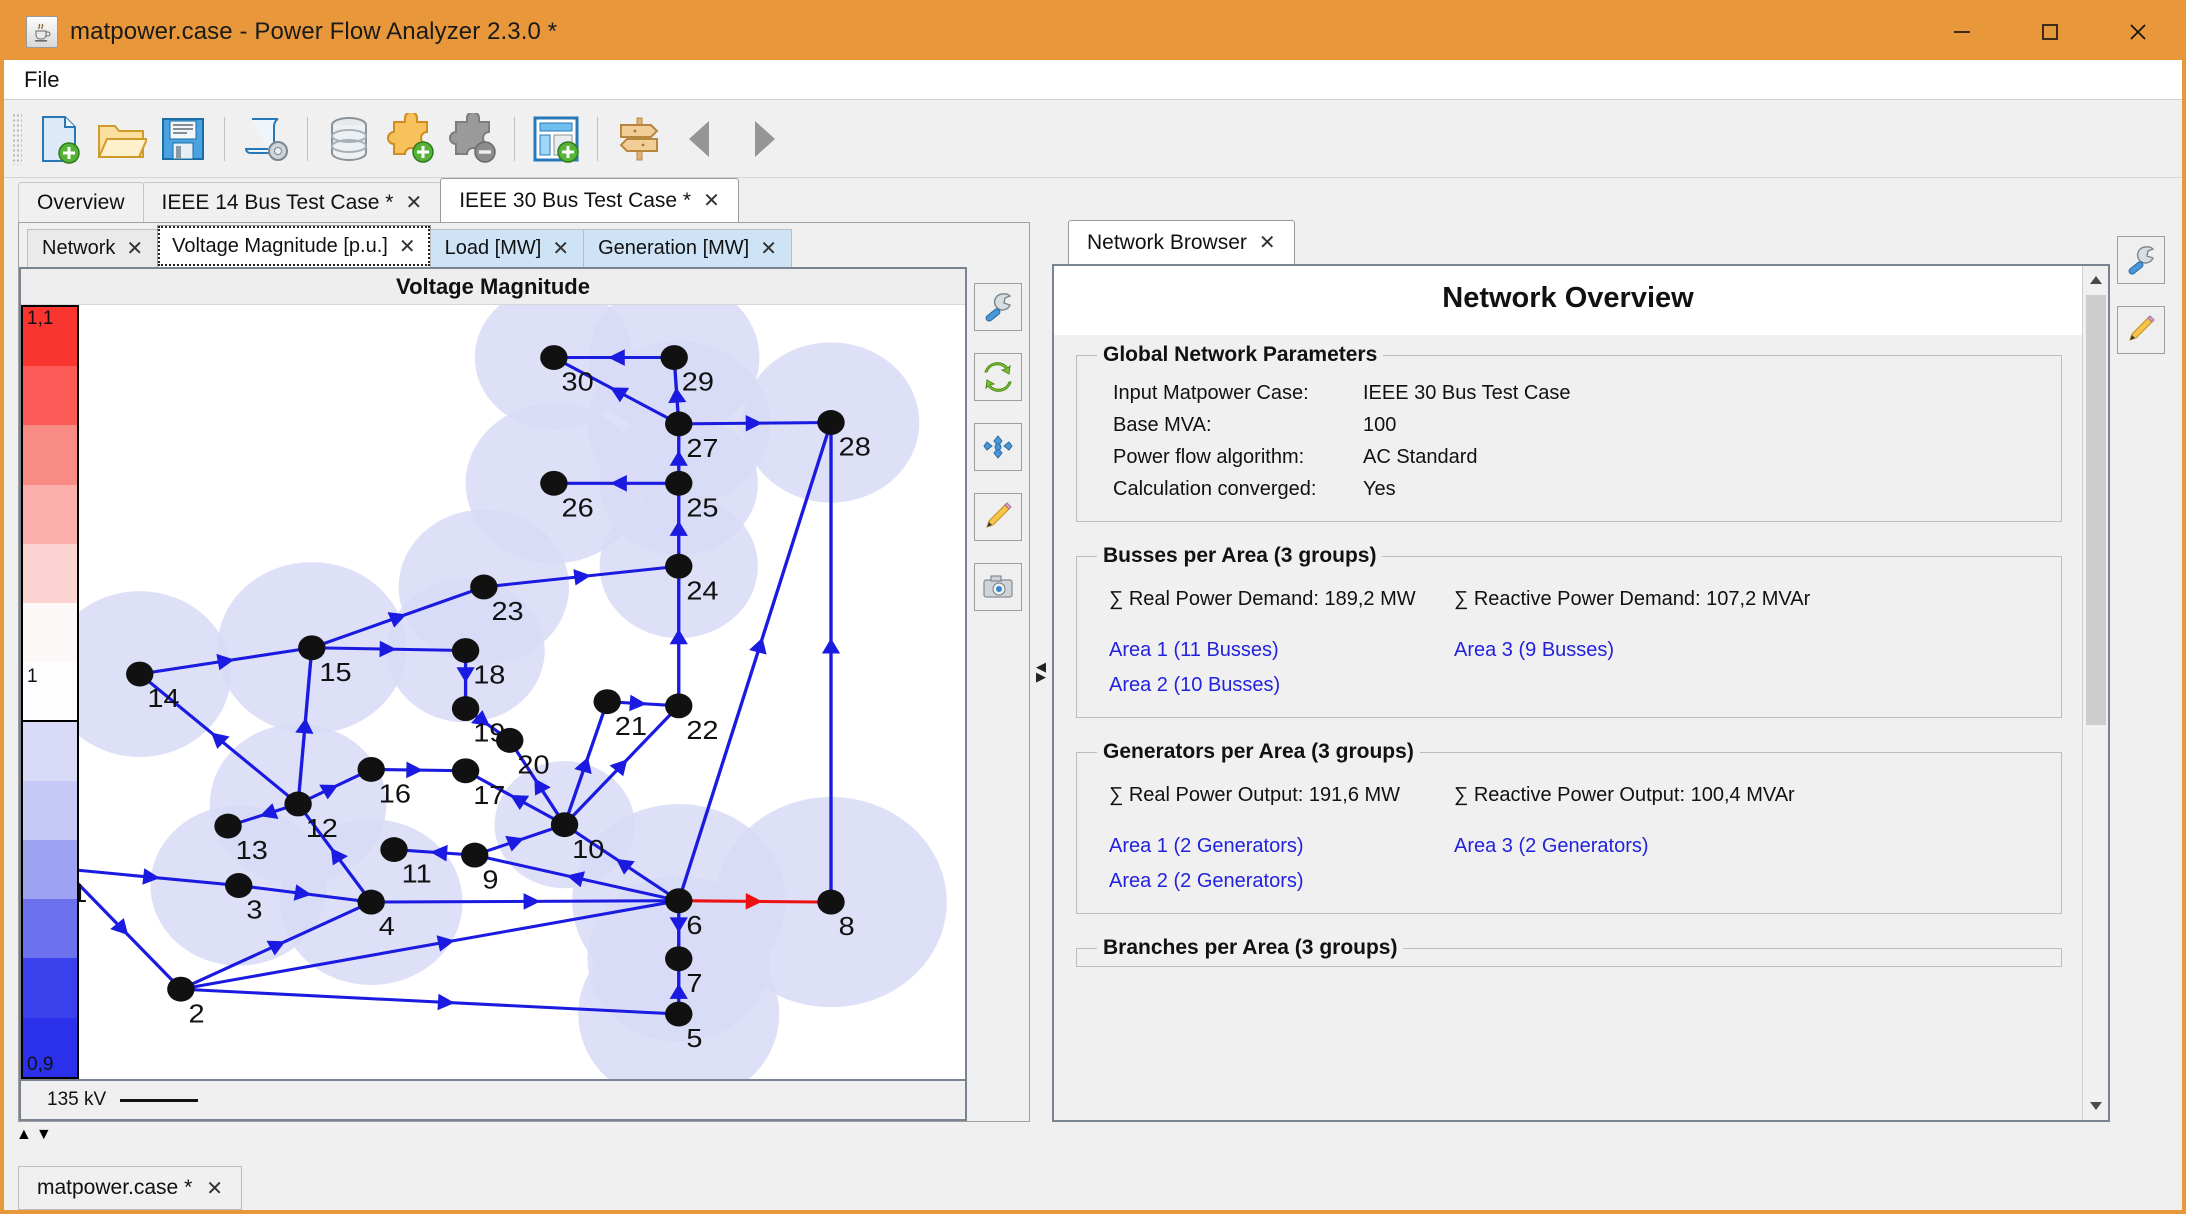 This screenshot has width=2186, height=1214. I want to click on tab-voltage-magnitude: Voltage Magnitude [p.u.] ✕, so click(294, 246).